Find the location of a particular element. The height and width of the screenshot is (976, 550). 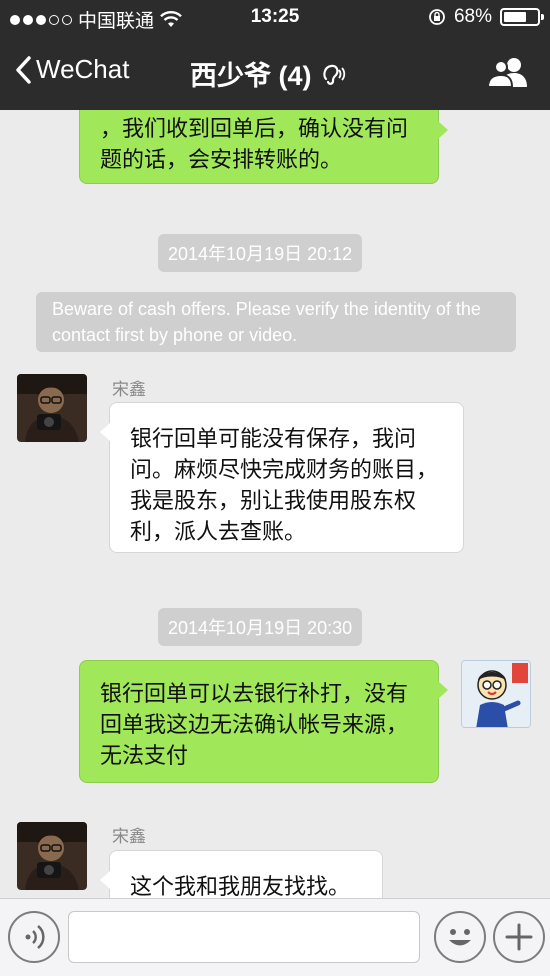

voice-input-button is located at coordinates (34, 937).